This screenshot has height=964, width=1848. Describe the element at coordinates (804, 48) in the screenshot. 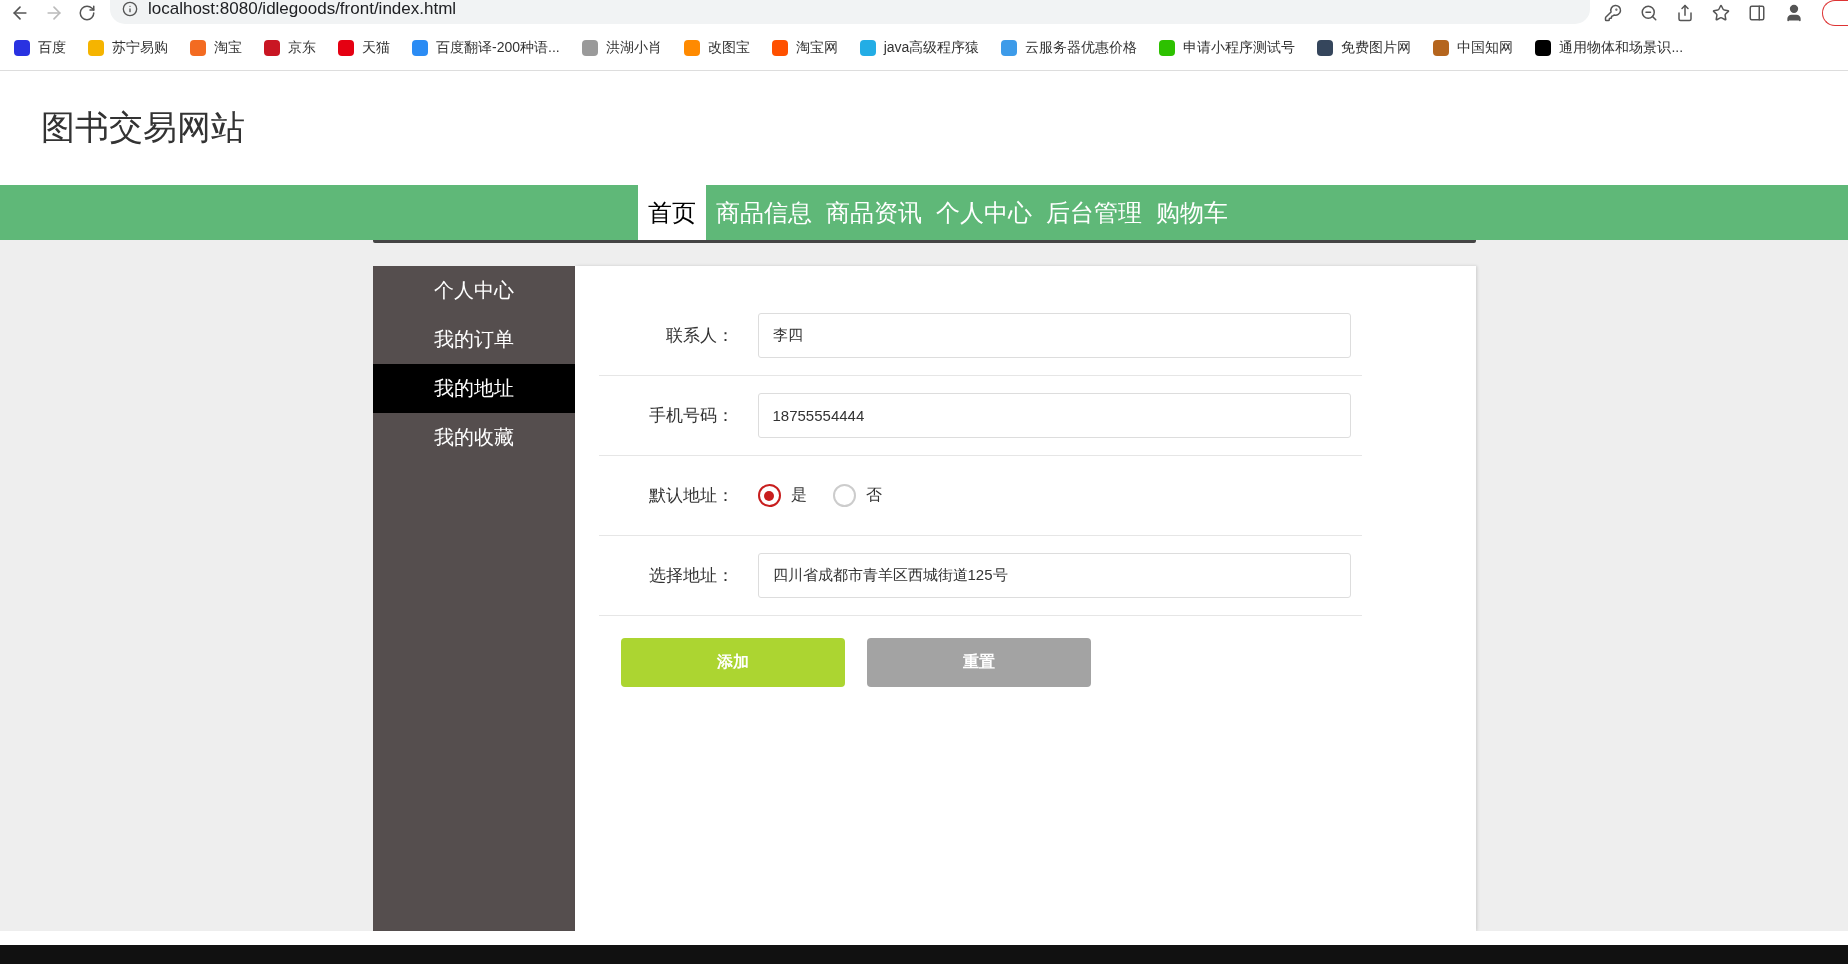

I see `bookmark-link: 淘宝网` at that location.